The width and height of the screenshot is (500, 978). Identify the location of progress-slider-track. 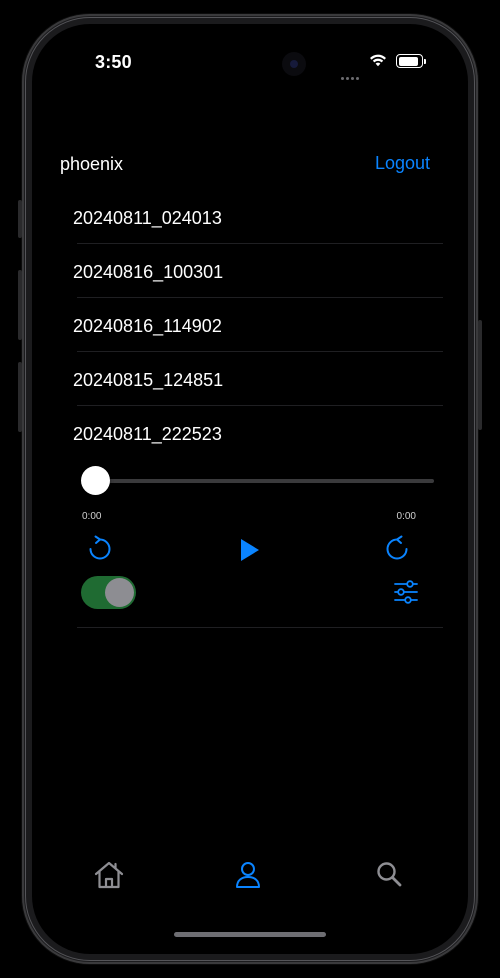
(265, 481).